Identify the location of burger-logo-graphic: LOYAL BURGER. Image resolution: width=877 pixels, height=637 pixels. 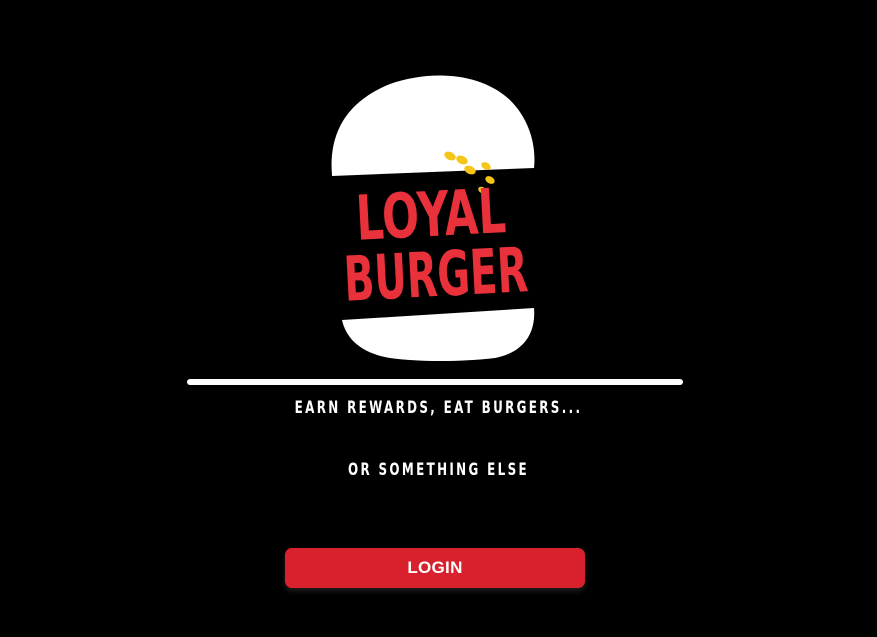
(433, 218).